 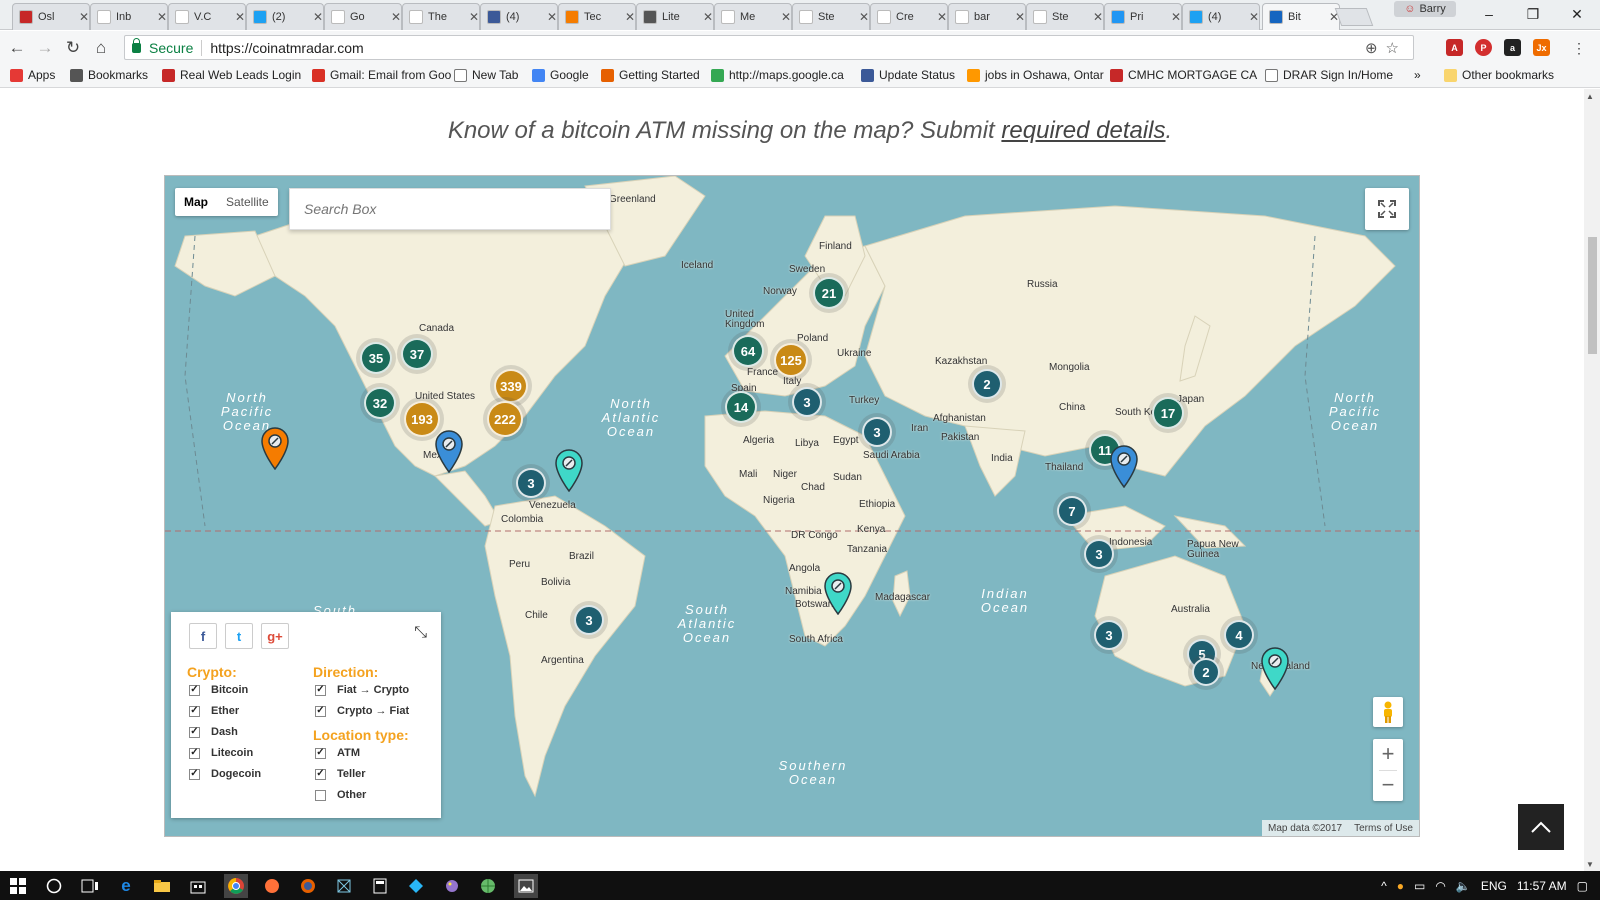 I want to click on bookmark-item: http://maps.google.ca, so click(x=777, y=75).